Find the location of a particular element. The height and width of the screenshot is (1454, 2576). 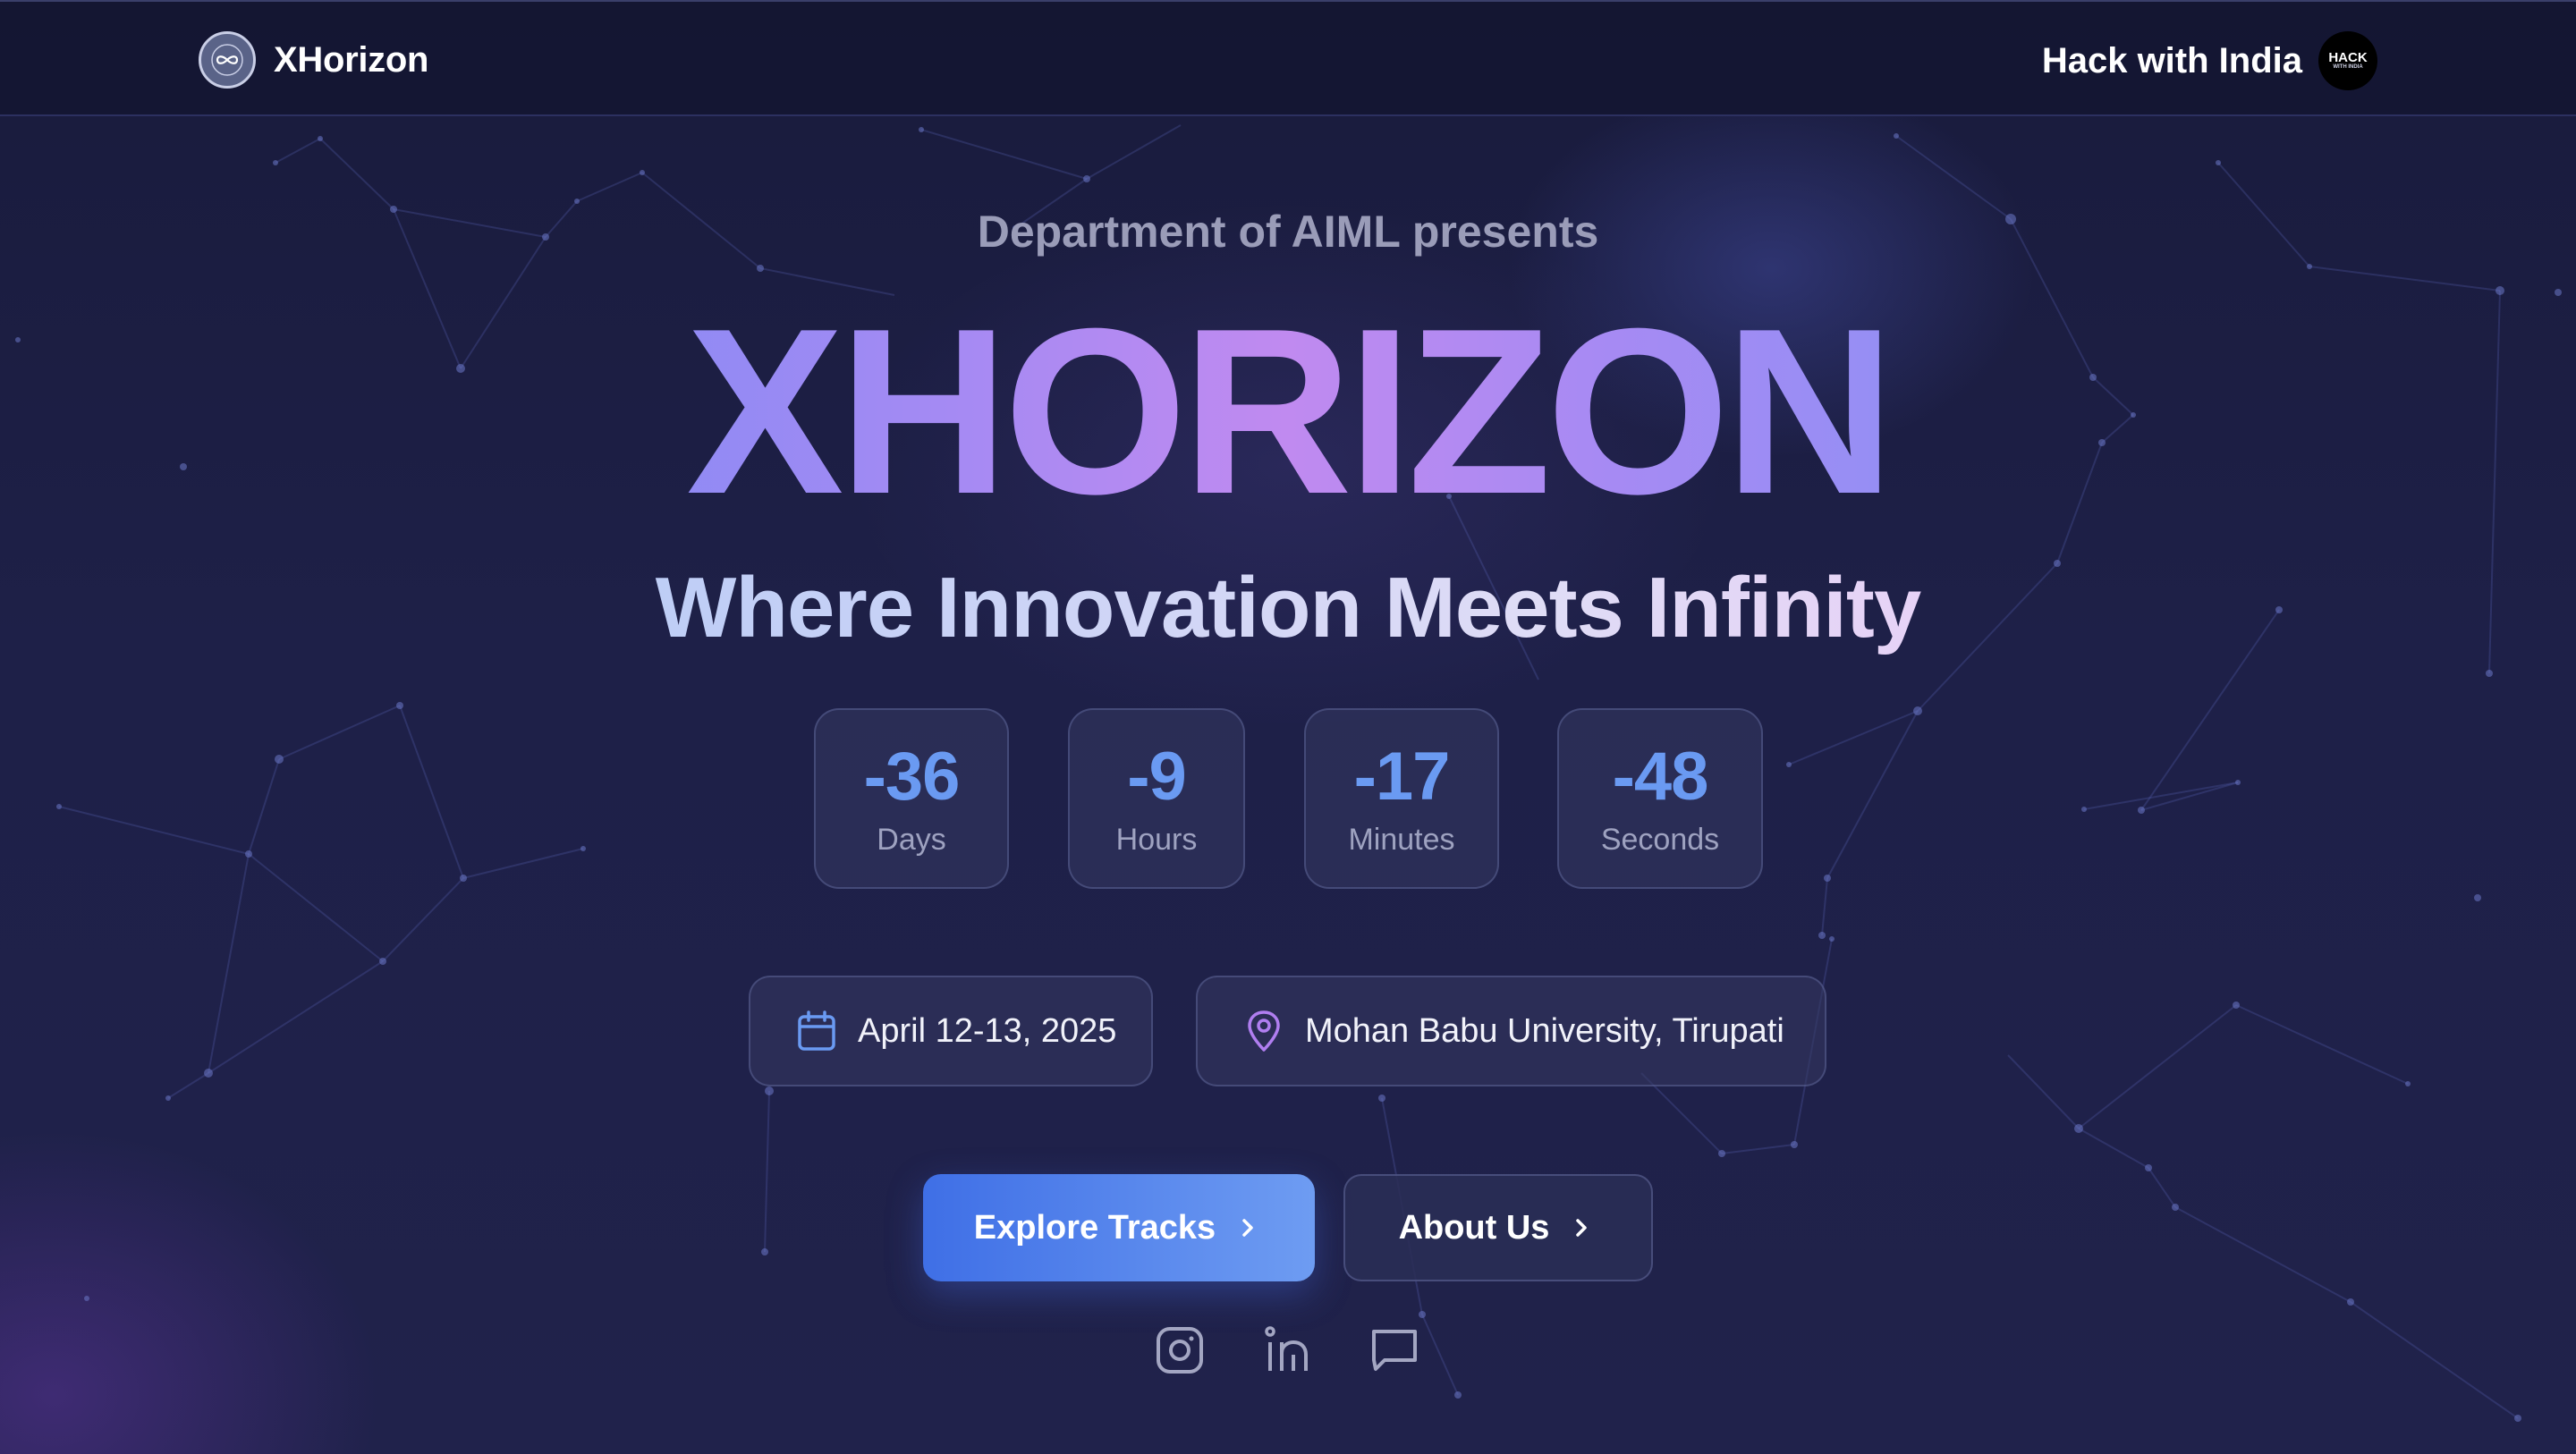

explore-tracks-label: Explore Tracks is located at coordinates (1094, 1227).